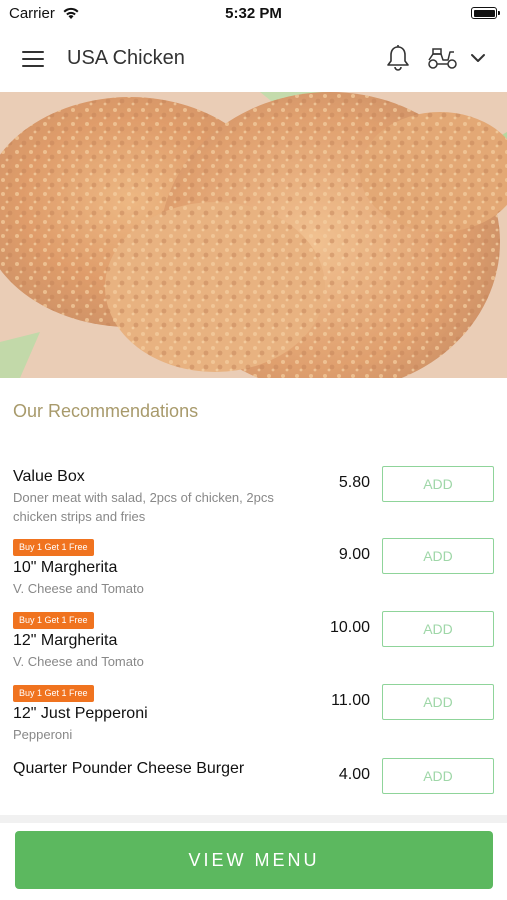 The image size is (507, 900). What do you see at coordinates (354, 482) in the screenshot?
I see `item-price: 5.80` at bounding box center [354, 482].